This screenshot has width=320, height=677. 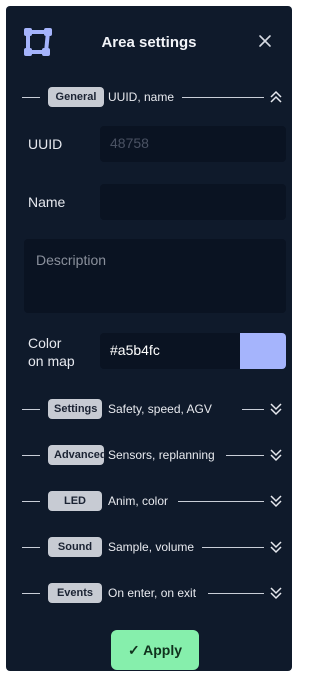 I want to click on color-label-line1: Color, so click(x=45, y=343).